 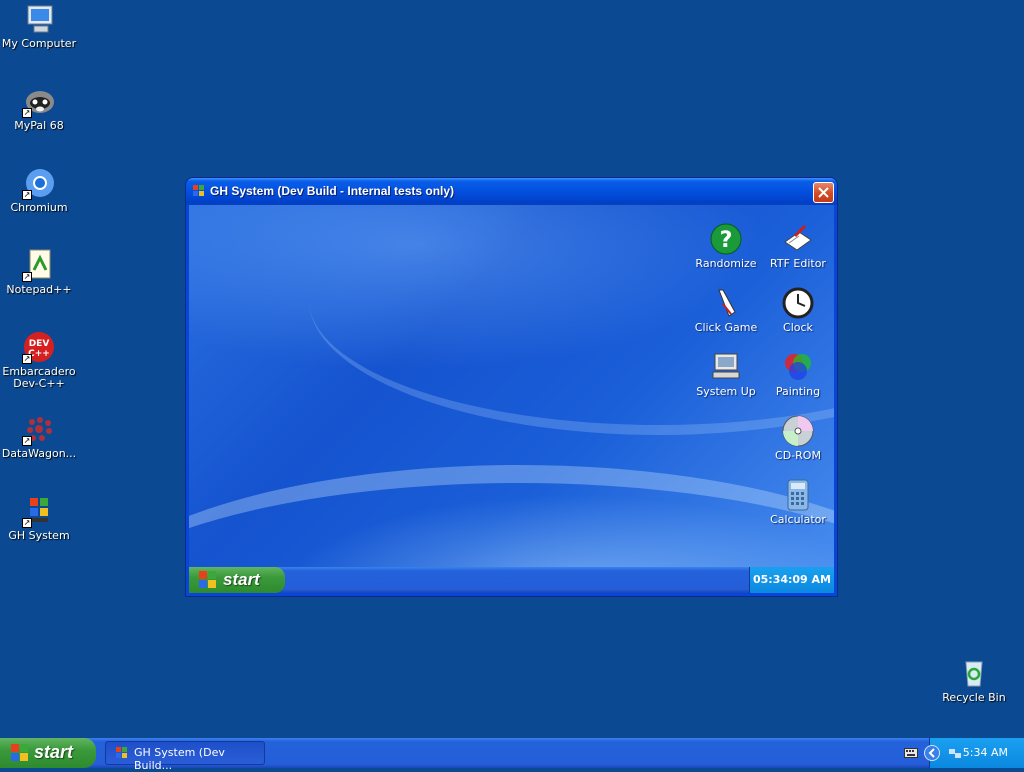 I want to click on keyboard-icon, so click(x=911, y=753).